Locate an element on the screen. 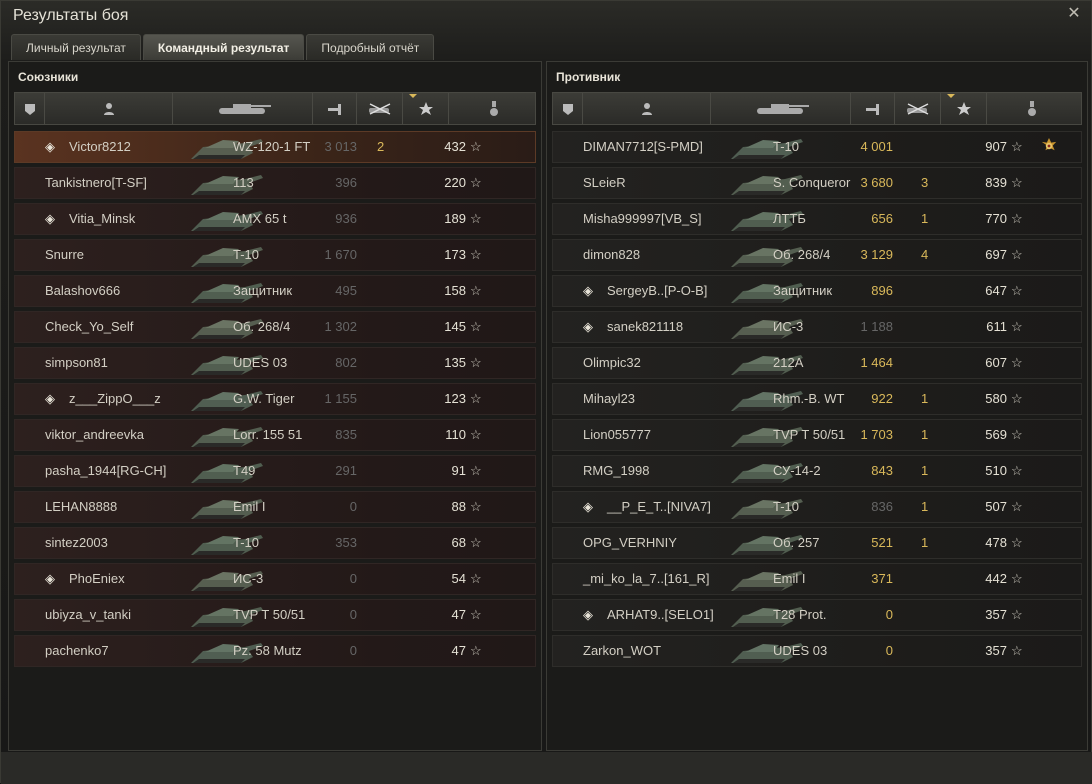  damage-value: 353 is located at coordinates (346, 542).